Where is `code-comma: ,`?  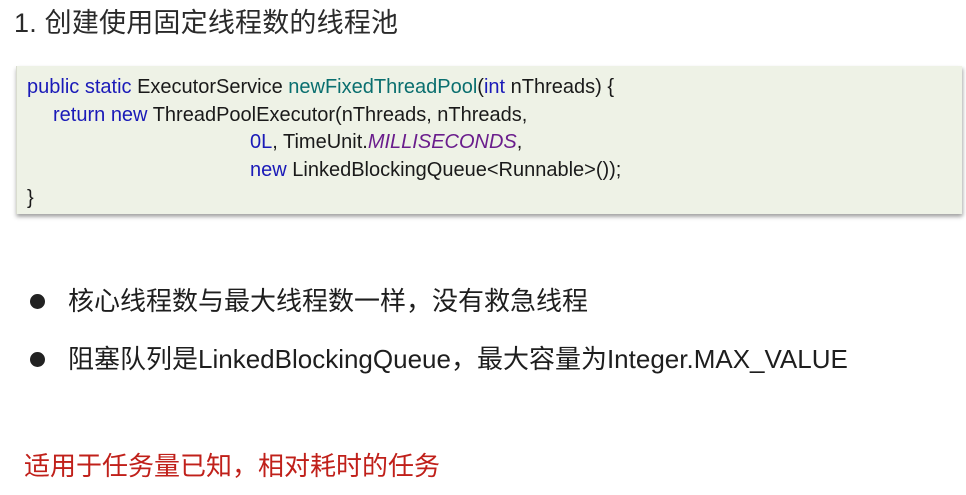 code-comma: , is located at coordinates (519, 142).